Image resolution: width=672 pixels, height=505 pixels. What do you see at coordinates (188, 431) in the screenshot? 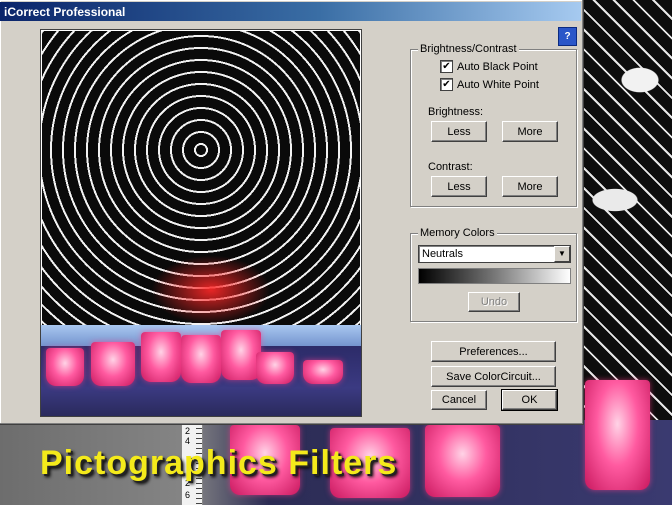
I see `ruler-tick-label: 2` at bounding box center [188, 431].